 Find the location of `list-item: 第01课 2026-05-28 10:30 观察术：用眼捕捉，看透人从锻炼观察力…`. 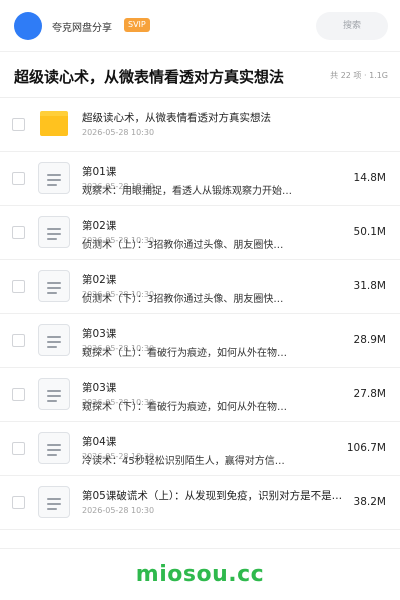

list-item: 第01课 2026-05-28 10:30 观察术：用眼捕捉，看透人从锻炼观察力… is located at coordinates (200, 179).